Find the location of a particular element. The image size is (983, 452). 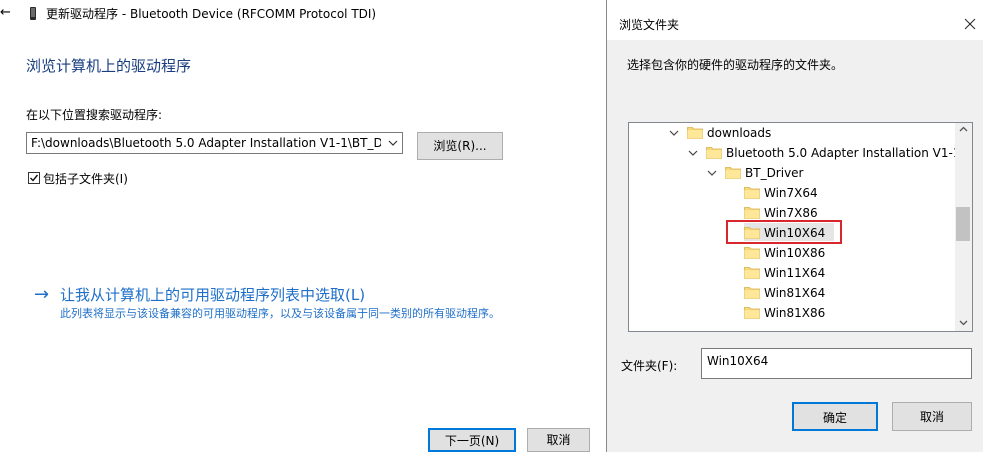

tree-item: downloads is located at coordinates (792, 133).